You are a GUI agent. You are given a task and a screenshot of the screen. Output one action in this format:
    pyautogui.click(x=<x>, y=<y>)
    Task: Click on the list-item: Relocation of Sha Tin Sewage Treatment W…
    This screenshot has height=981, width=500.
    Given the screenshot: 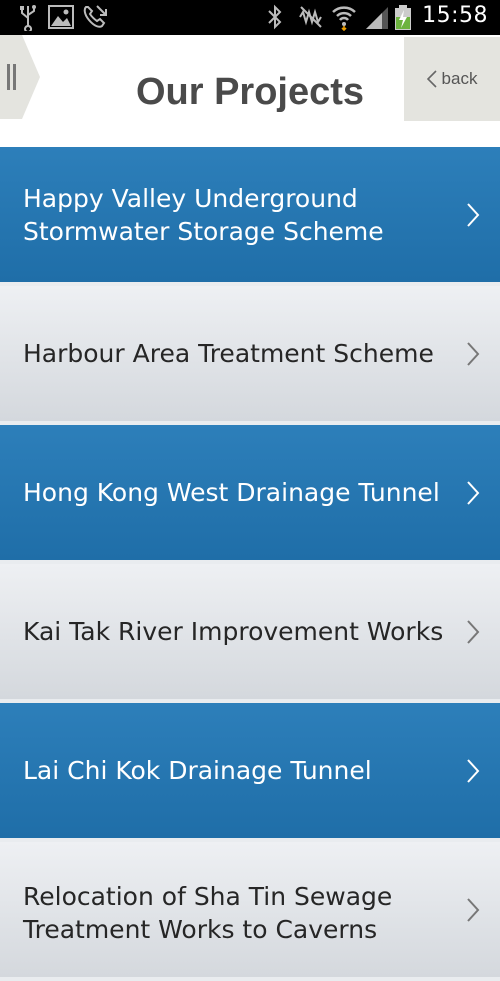 What is the action you would take?
    pyautogui.click(x=250, y=909)
    